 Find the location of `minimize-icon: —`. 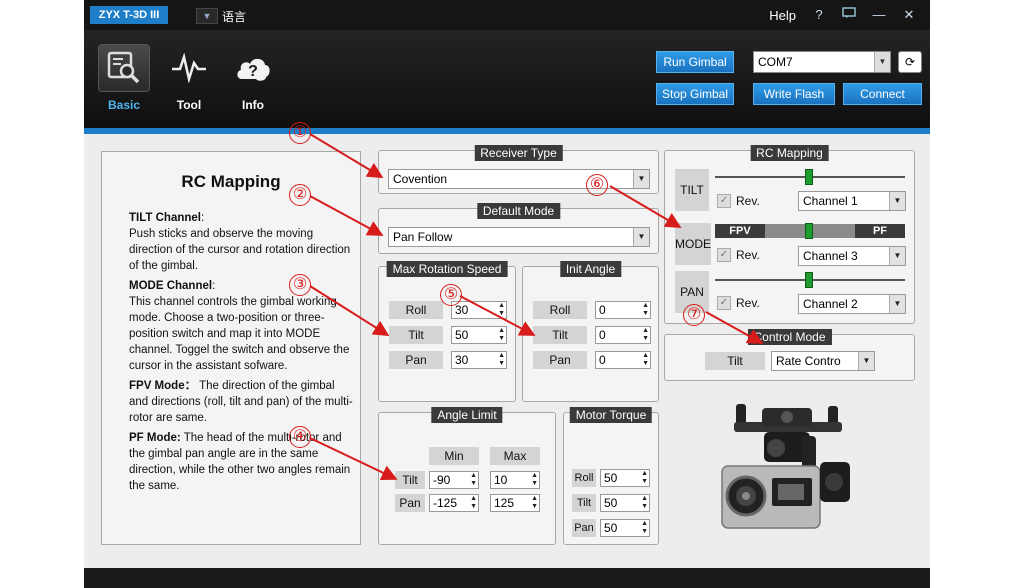

minimize-icon: — is located at coordinates (879, 15).